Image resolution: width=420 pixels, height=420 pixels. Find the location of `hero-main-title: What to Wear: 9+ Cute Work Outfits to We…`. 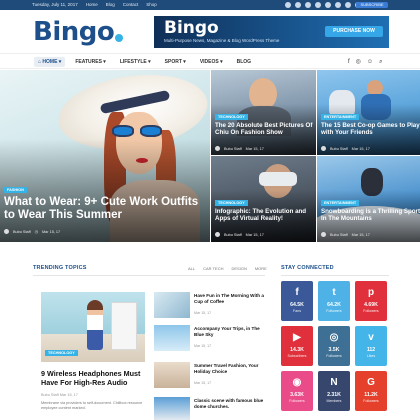

hero-main-title: What to Wear: 9+ Cute Work Outfits to We… is located at coordinates (104, 209).